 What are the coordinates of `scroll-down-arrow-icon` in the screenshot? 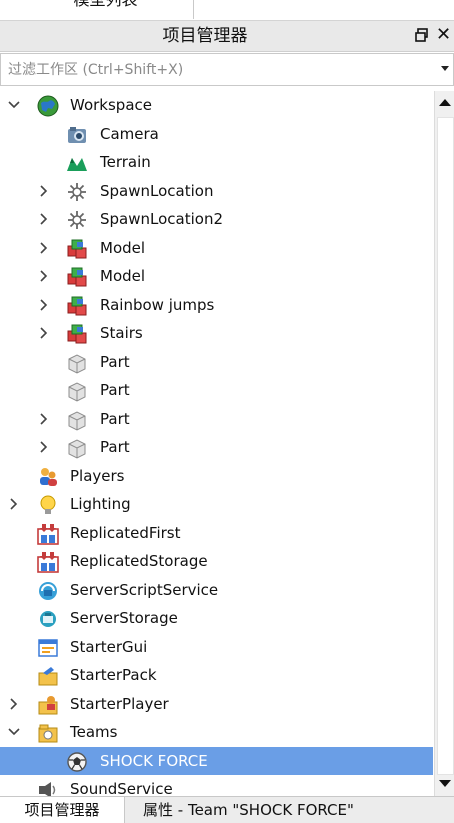 It's located at (444, 784).